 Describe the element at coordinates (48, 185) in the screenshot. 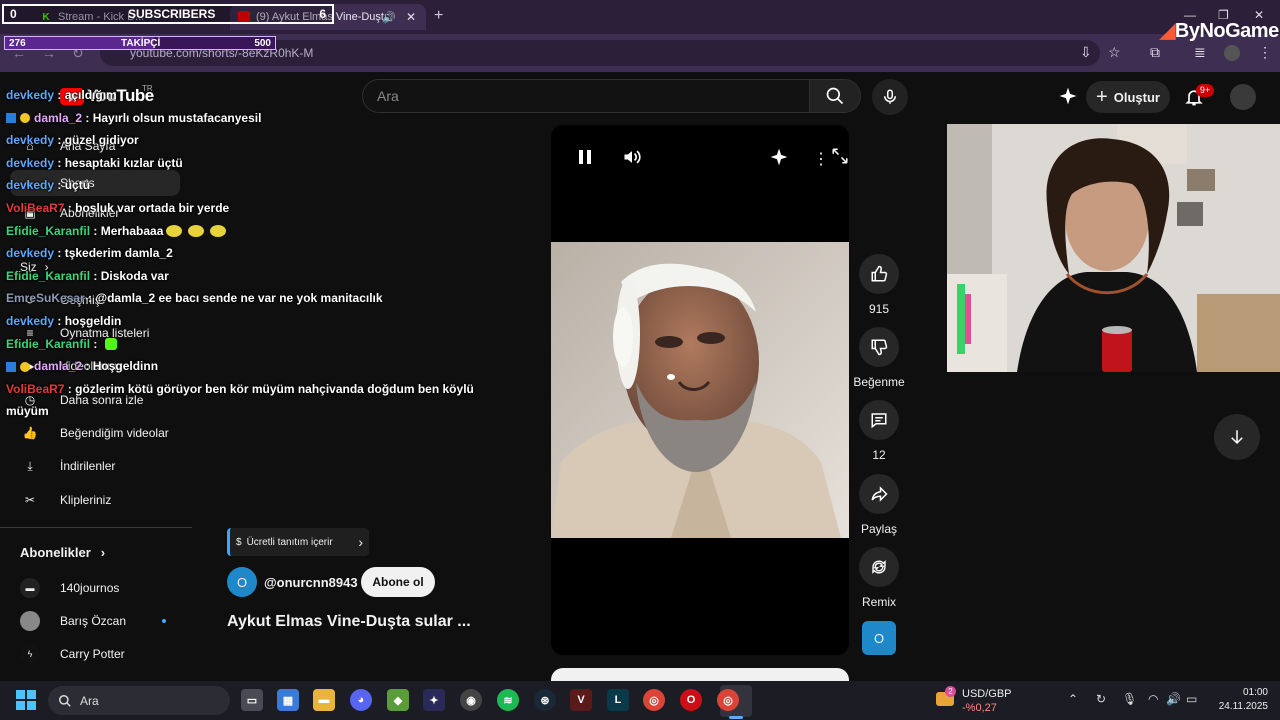

I see `chat-message: devkedy : üçtü` at that location.